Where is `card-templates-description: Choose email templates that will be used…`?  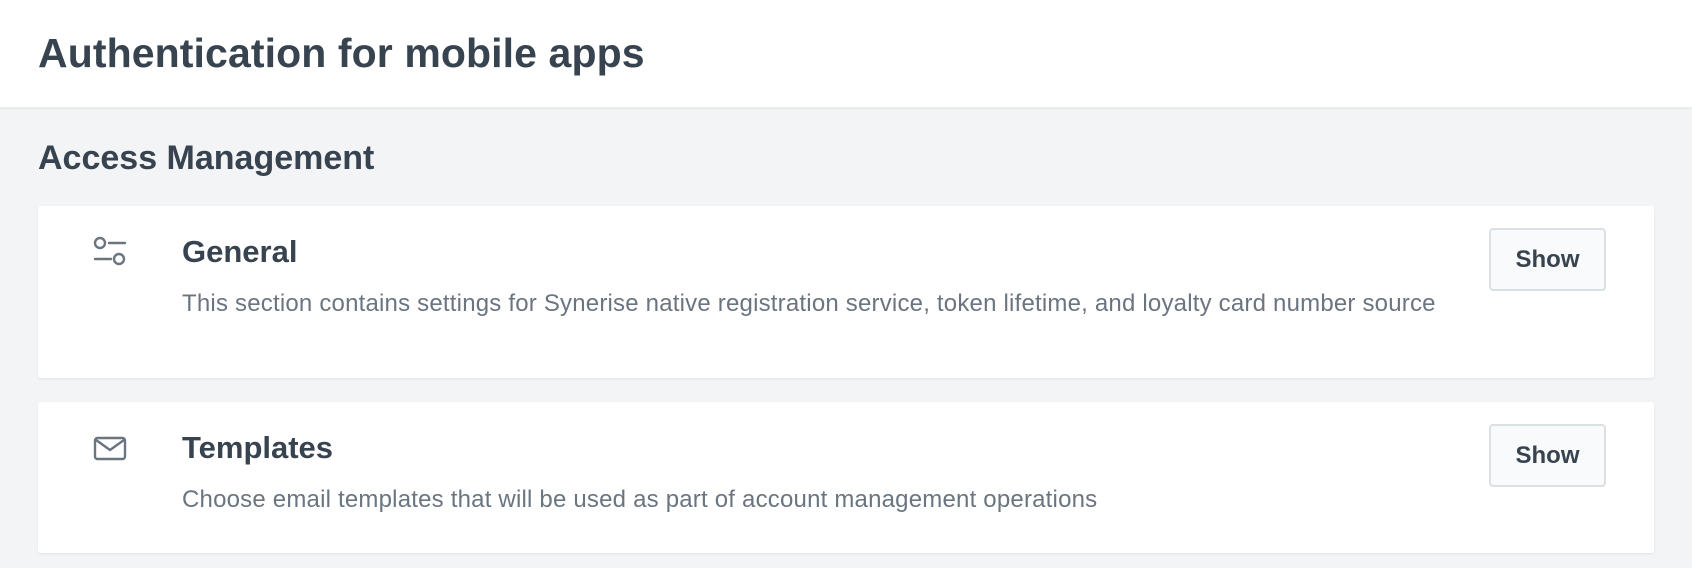
card-templates-description: Choose email templates that will be used… is located at coordinates (640, 499).